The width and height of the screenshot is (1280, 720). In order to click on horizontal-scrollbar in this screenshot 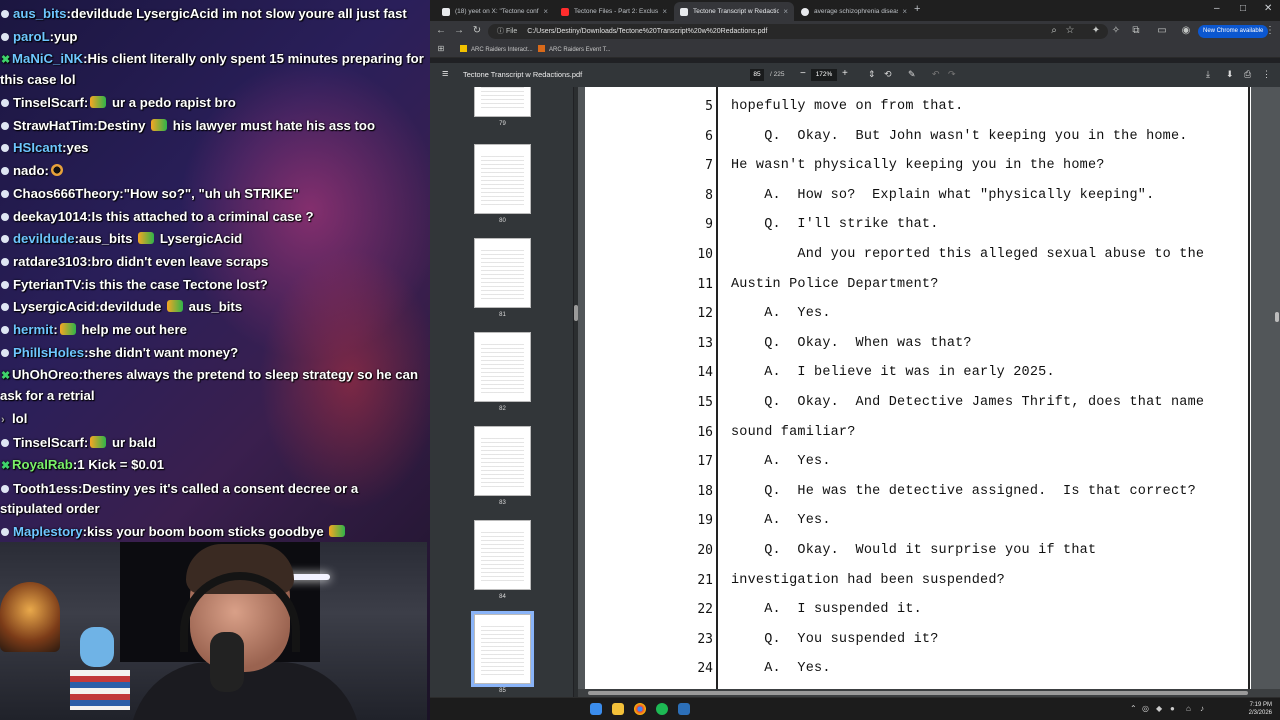, I will do `click(929, 693)`.